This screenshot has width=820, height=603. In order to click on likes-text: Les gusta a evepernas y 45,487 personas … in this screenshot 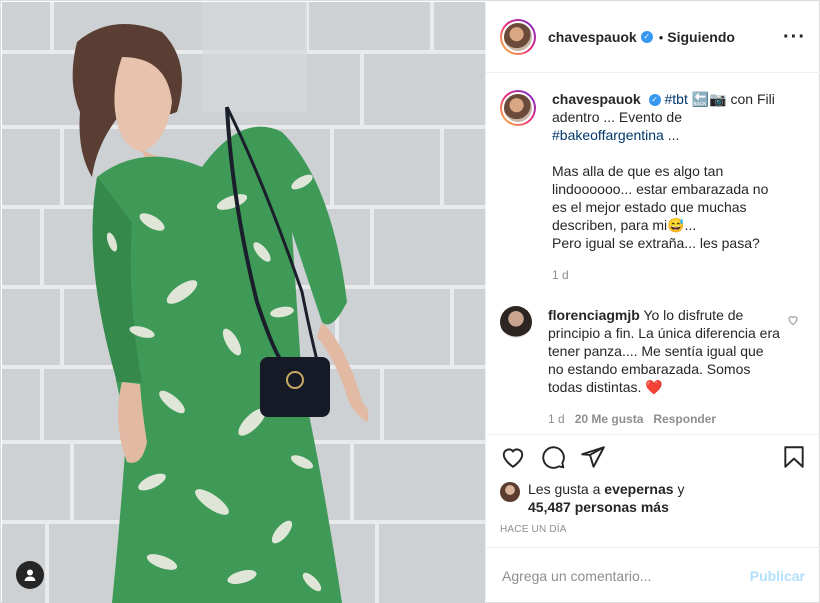, I will do `click(606, 498)`.